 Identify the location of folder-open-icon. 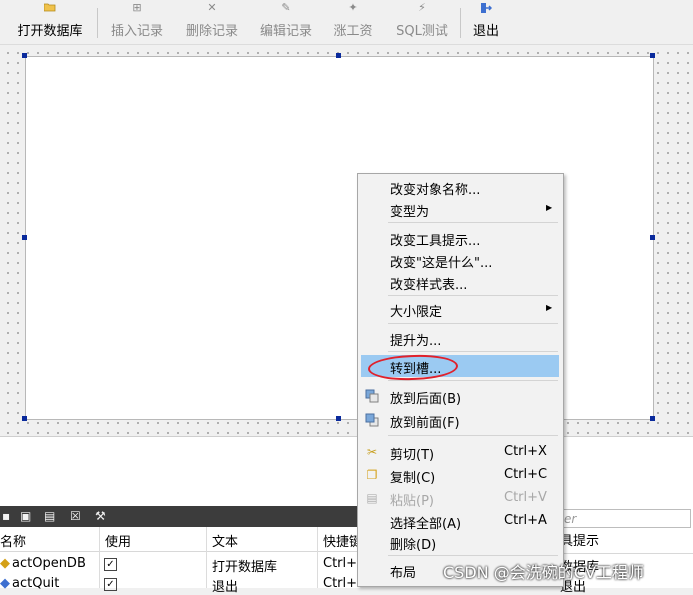
(50, 8).